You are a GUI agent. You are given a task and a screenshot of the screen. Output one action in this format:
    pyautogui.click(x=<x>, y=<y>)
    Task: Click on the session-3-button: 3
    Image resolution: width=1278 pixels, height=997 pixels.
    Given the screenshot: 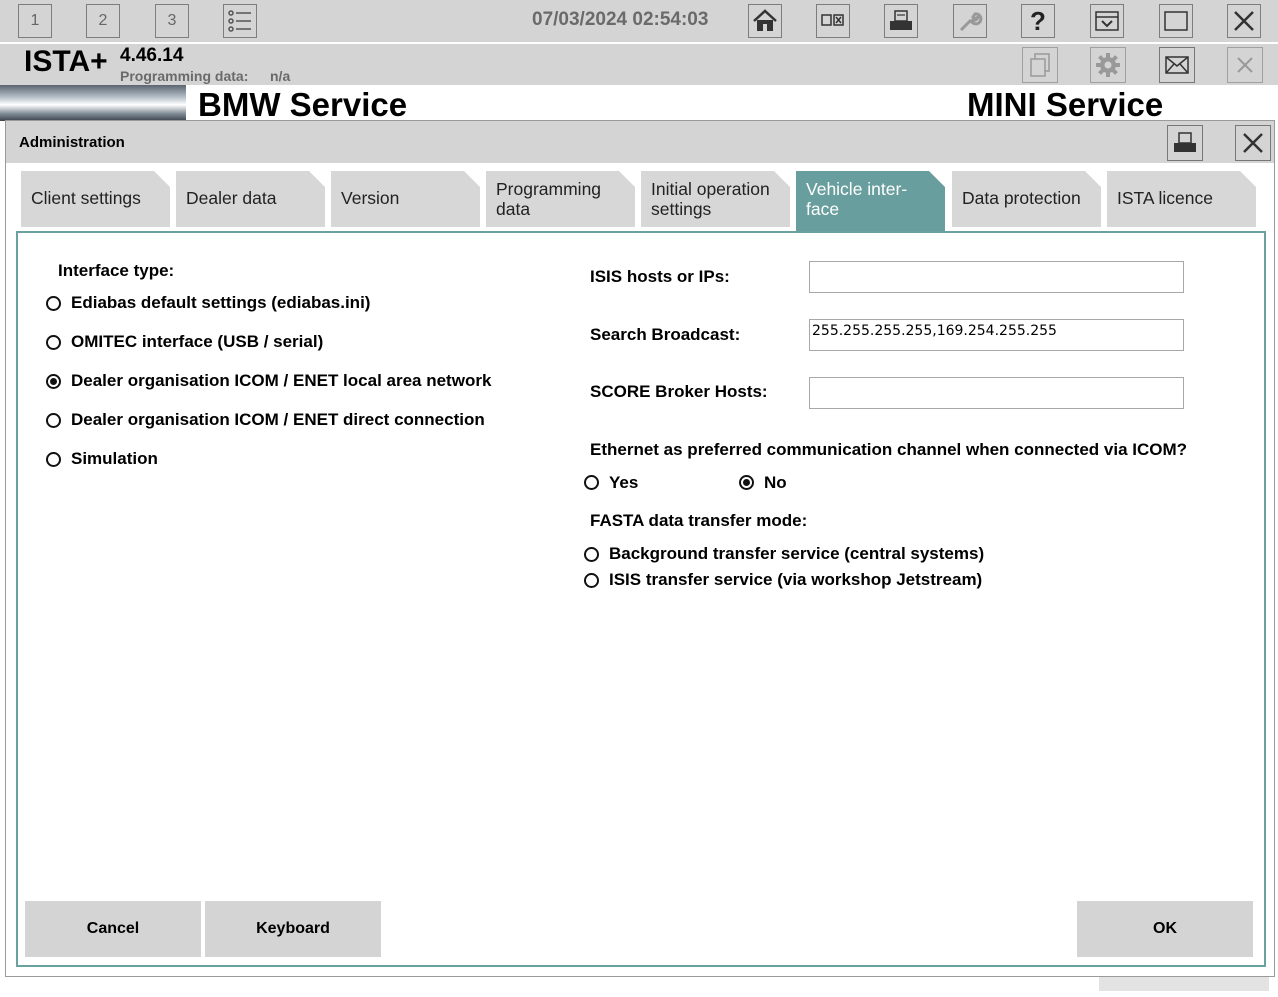 What is the action you would take?
    pyautogui.click(x=172, y=21)
    